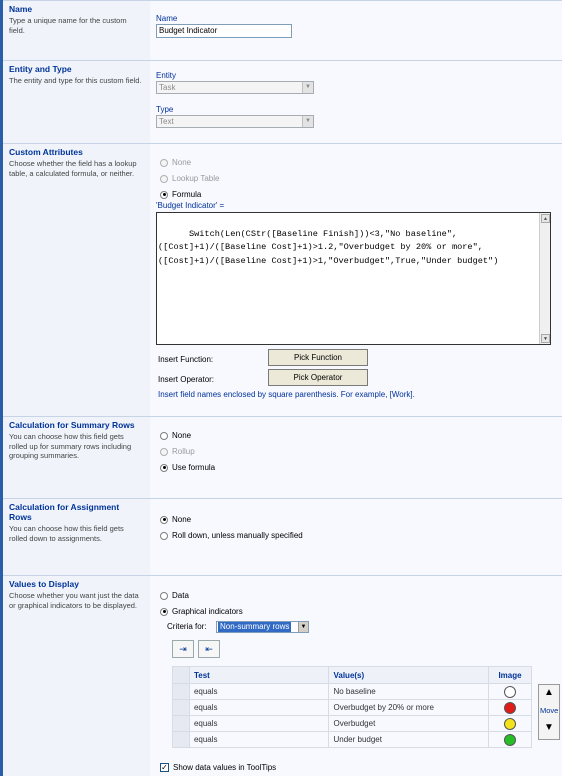 This screenshot has height=776, width=562. I want to click on table-header-row: Test Value(s) Image, so click(352, 675).